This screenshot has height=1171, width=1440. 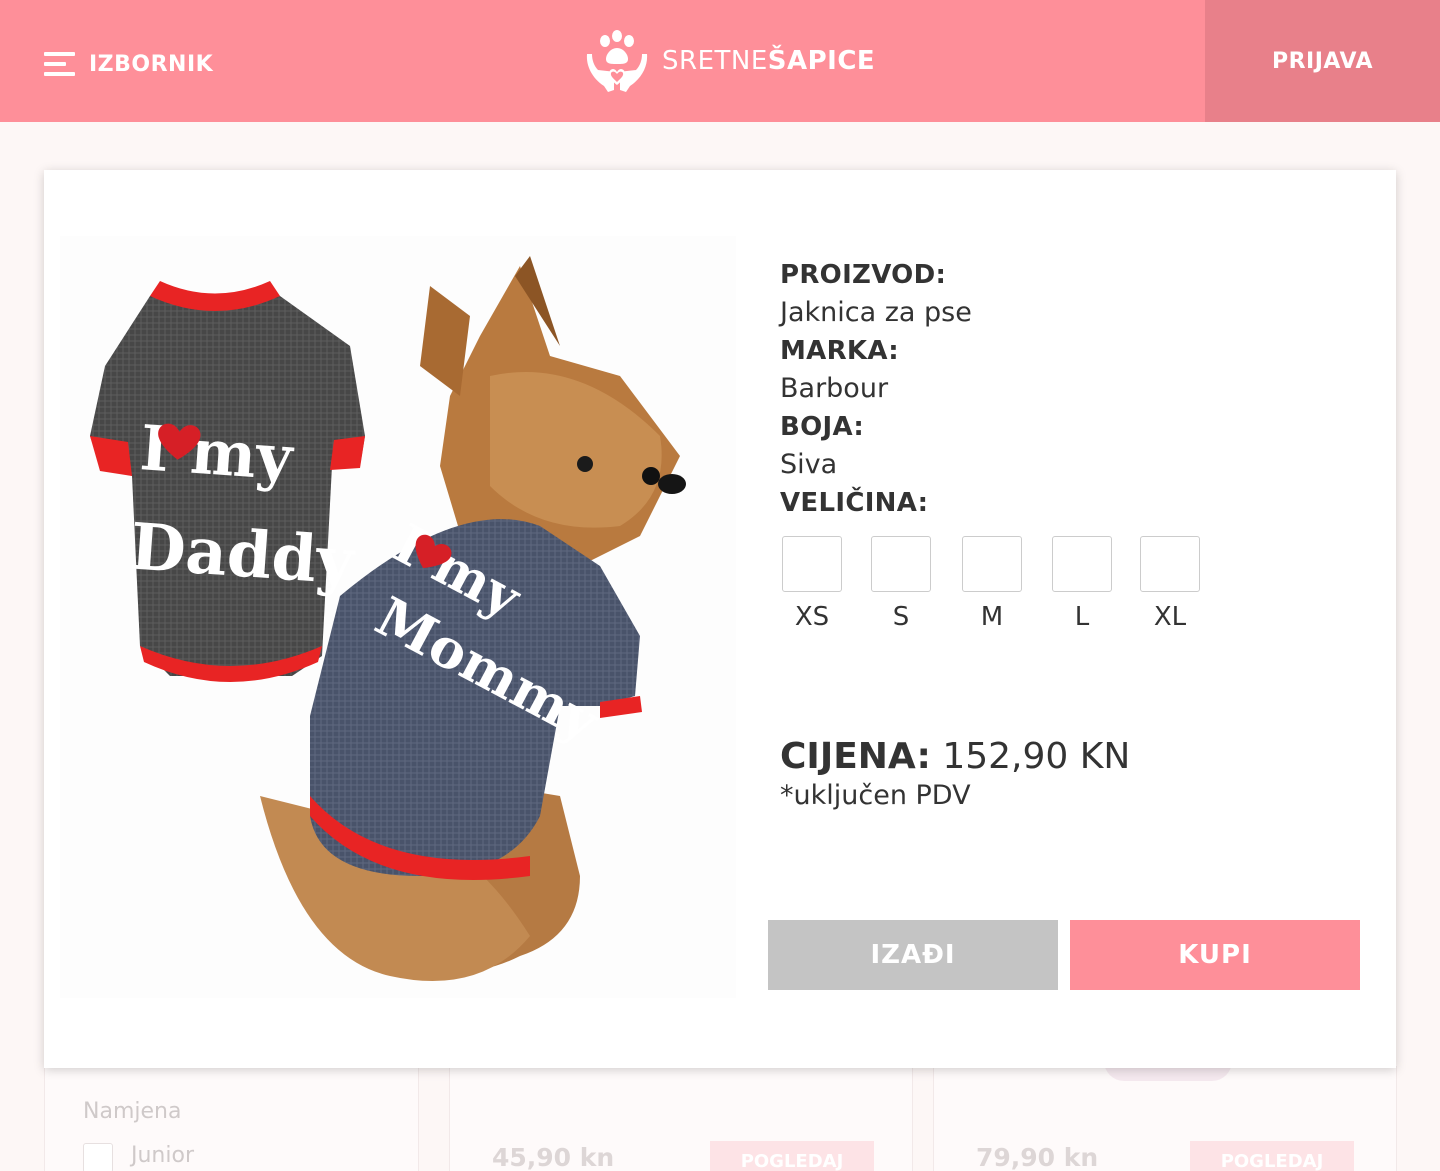 I want to click on size-option-label: S, so click(x=901, y=617).